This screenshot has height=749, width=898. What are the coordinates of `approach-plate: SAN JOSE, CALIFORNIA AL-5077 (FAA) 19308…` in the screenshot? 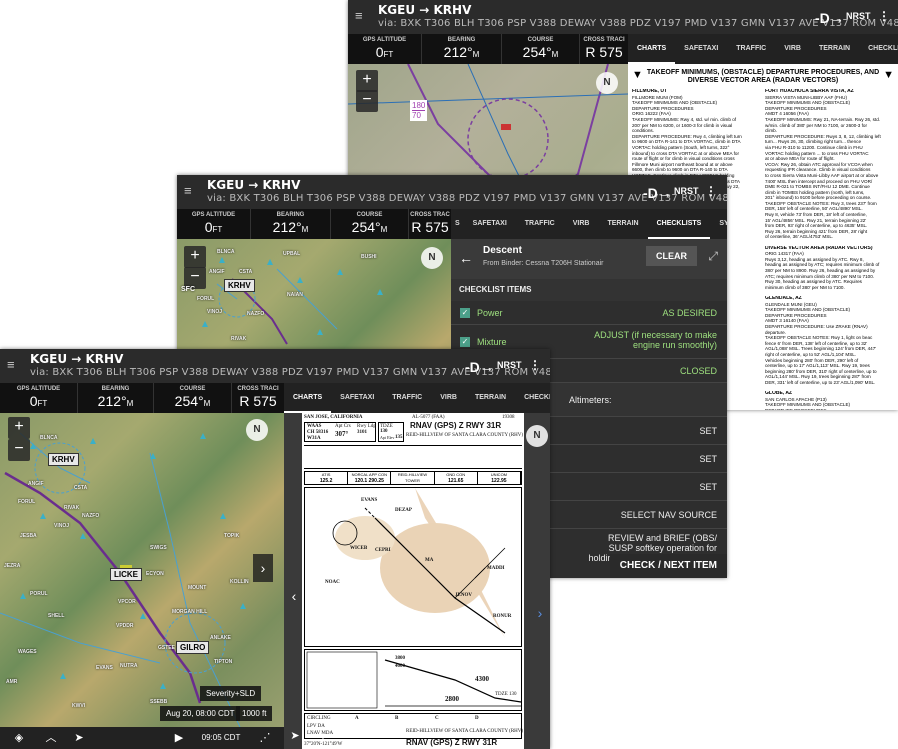 It's located at (413, 581).